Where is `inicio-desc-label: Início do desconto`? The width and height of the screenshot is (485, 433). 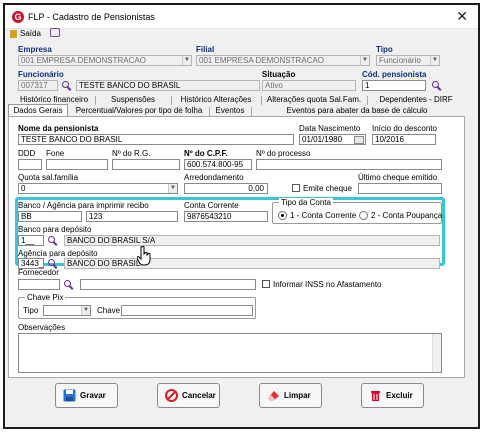
inicio-desc-label: Início do desconto is located at coordinates (404, 128).